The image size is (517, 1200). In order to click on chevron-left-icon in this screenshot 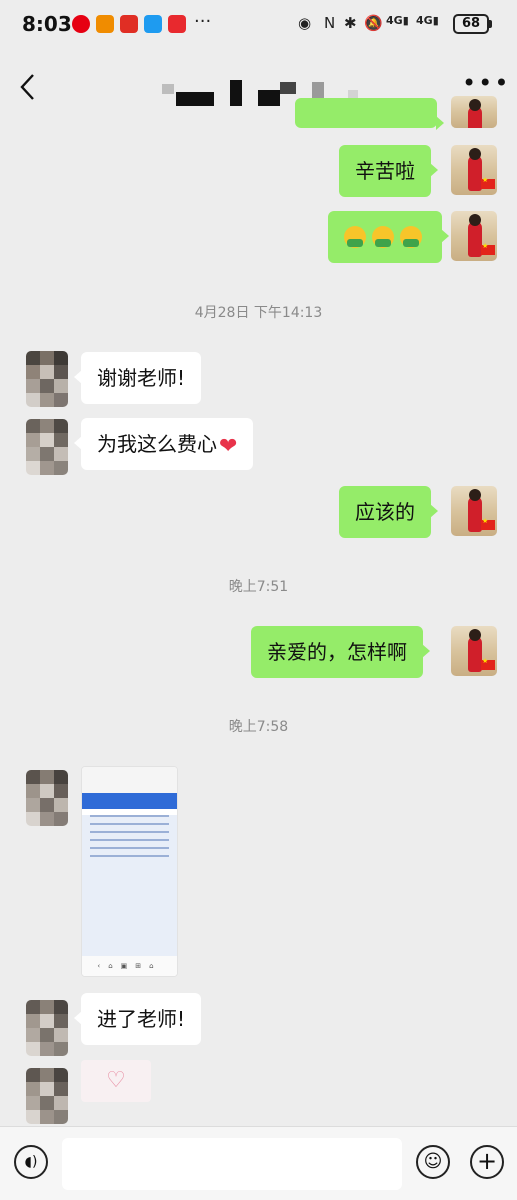, I will do `click(27, 87)`.